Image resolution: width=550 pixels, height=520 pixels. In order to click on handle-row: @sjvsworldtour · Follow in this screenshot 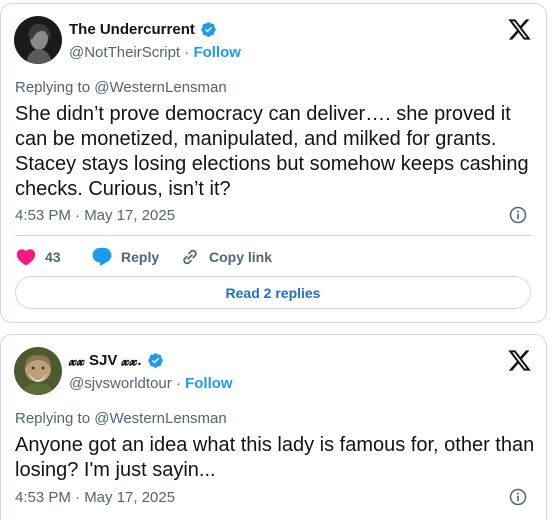, I will do `click(151, 383)`.